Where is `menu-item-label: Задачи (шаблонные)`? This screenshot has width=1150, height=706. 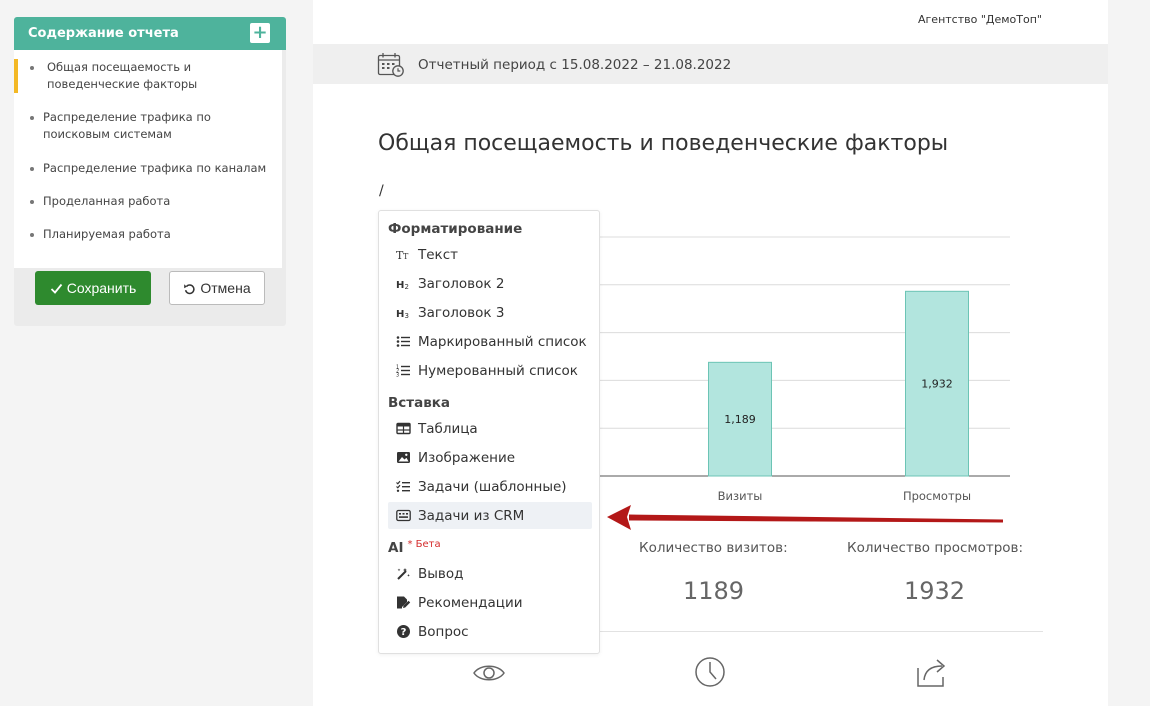
menu-item-label: Задачи (шаблонные) is located at coordinates (492, 486).